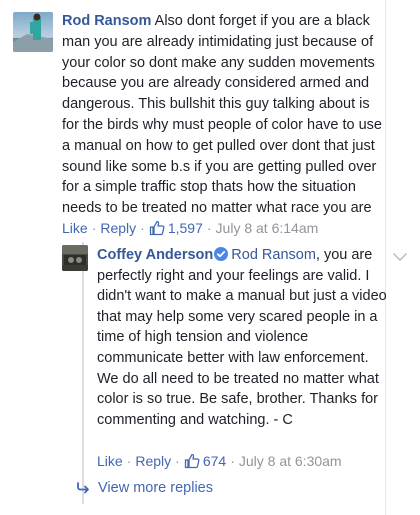 This screenshot has width=420, height=515. What do you see at coordinates (290, 461) in the screenshot?
I see `timestamp: July 8 at 6:30am` at bounding box center [290, 461].